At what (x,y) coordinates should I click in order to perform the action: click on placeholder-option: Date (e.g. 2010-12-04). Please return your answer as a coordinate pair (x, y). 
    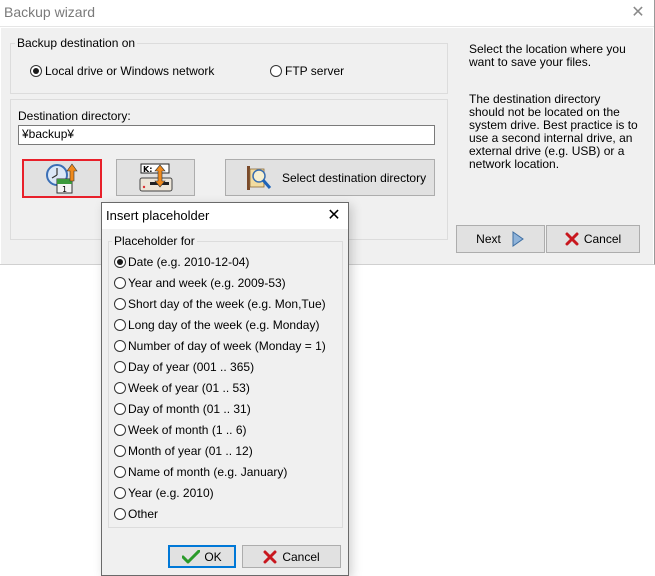
    Looking at the image, I should click on (181, 262).